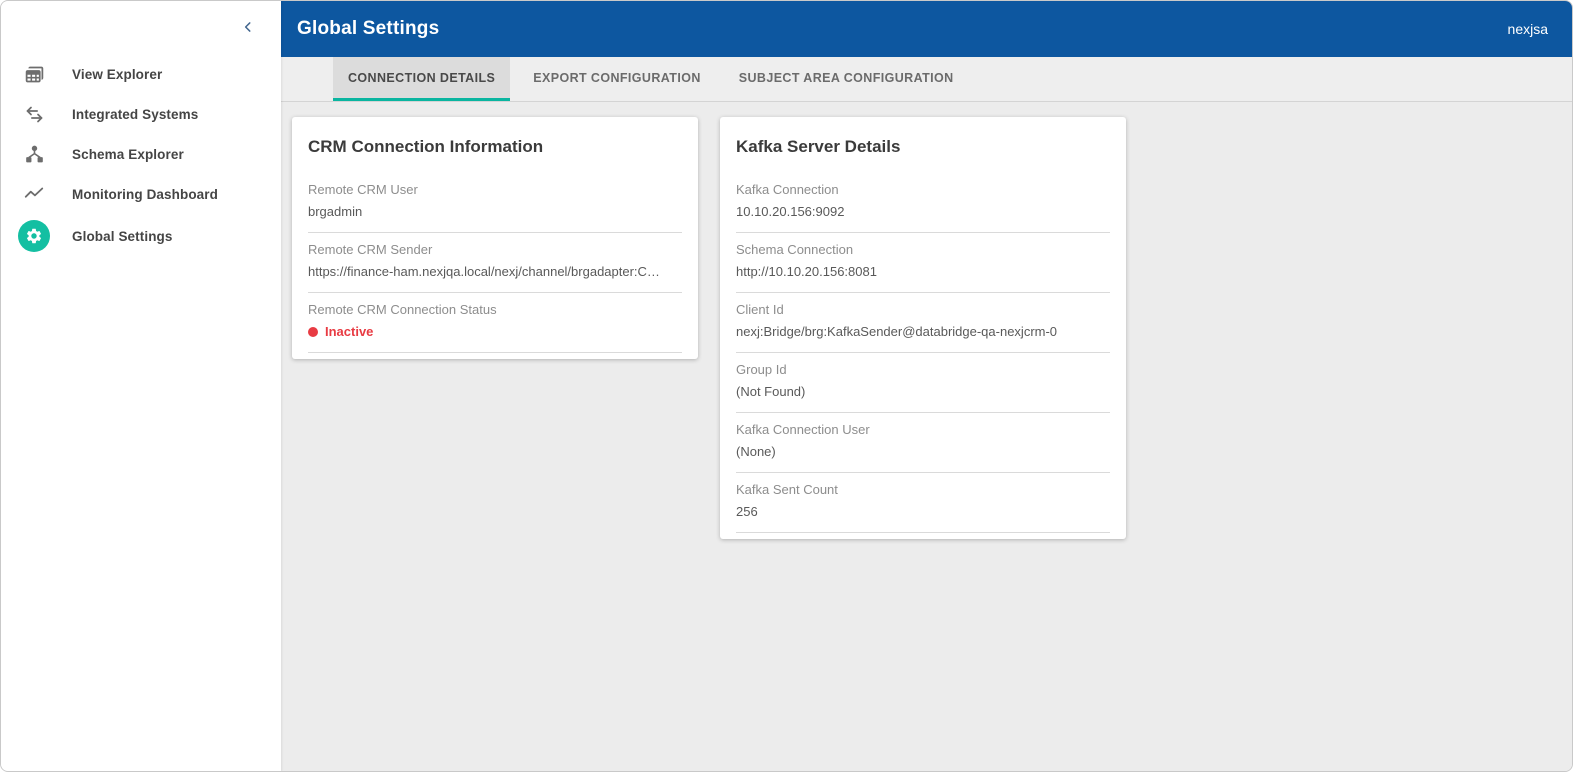  I want to click on status-text: Inactive, so click(349, 331).